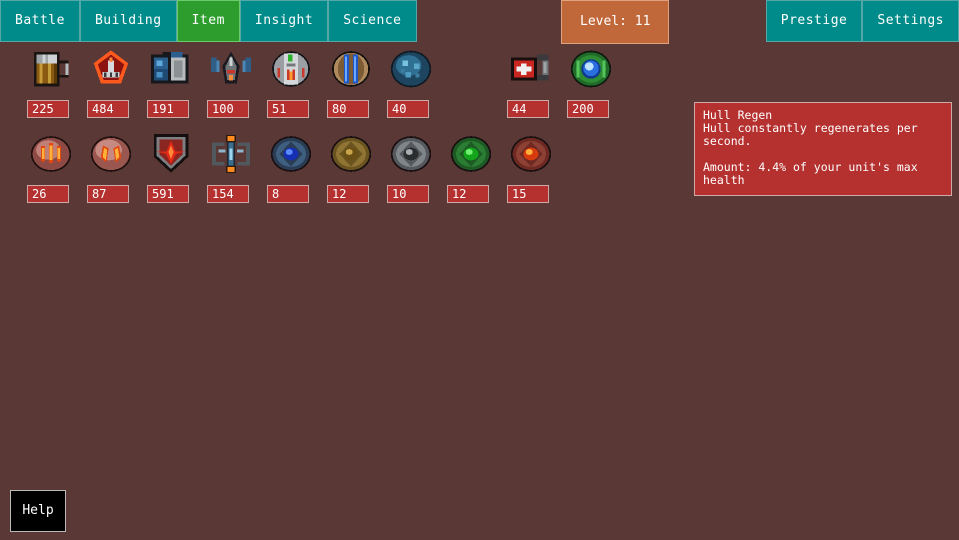 The width and height of the screenshot is (959, 540). What do you see at coordinates (111, 154) in the screenshot?
I see `red-fang-orb-icon` at bounding box center [111, 154].